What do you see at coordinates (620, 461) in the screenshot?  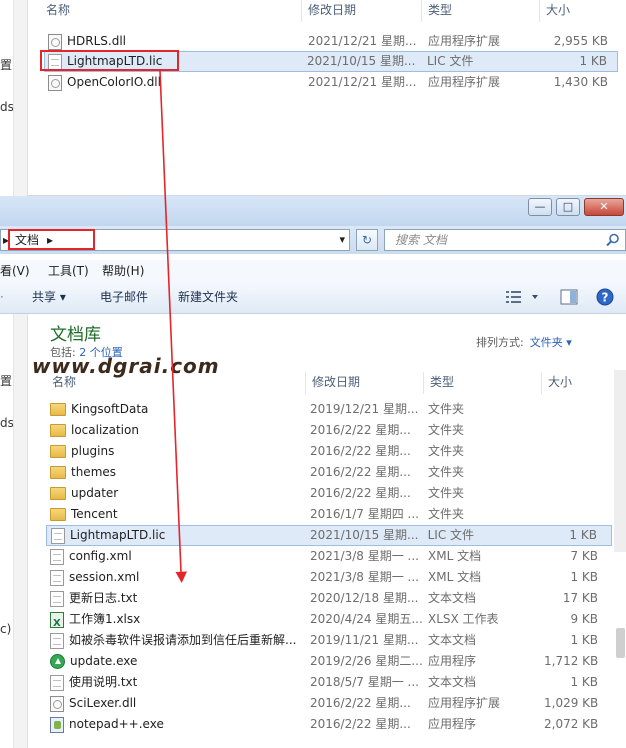 I see `file-list-scrollbar` at bounding box center [620, 461].